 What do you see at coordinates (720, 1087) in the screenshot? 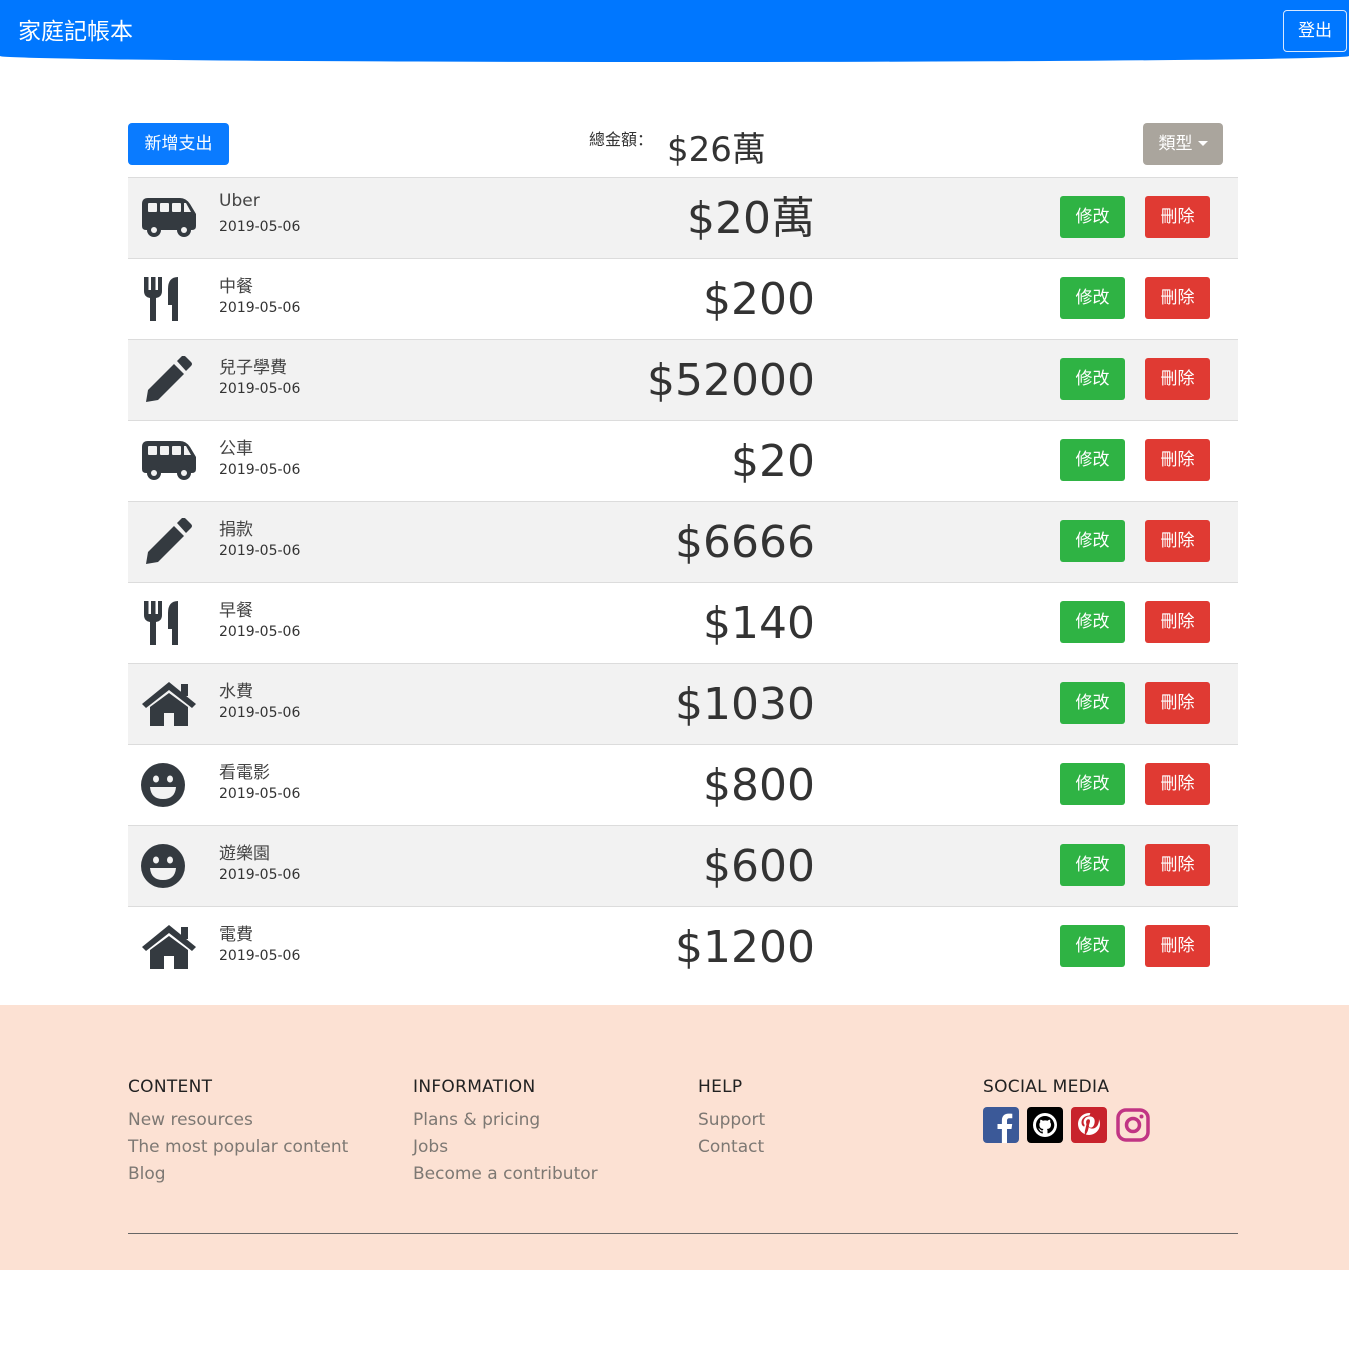
I see `footer-heading: HELP` at bounding box center [720, 1087].